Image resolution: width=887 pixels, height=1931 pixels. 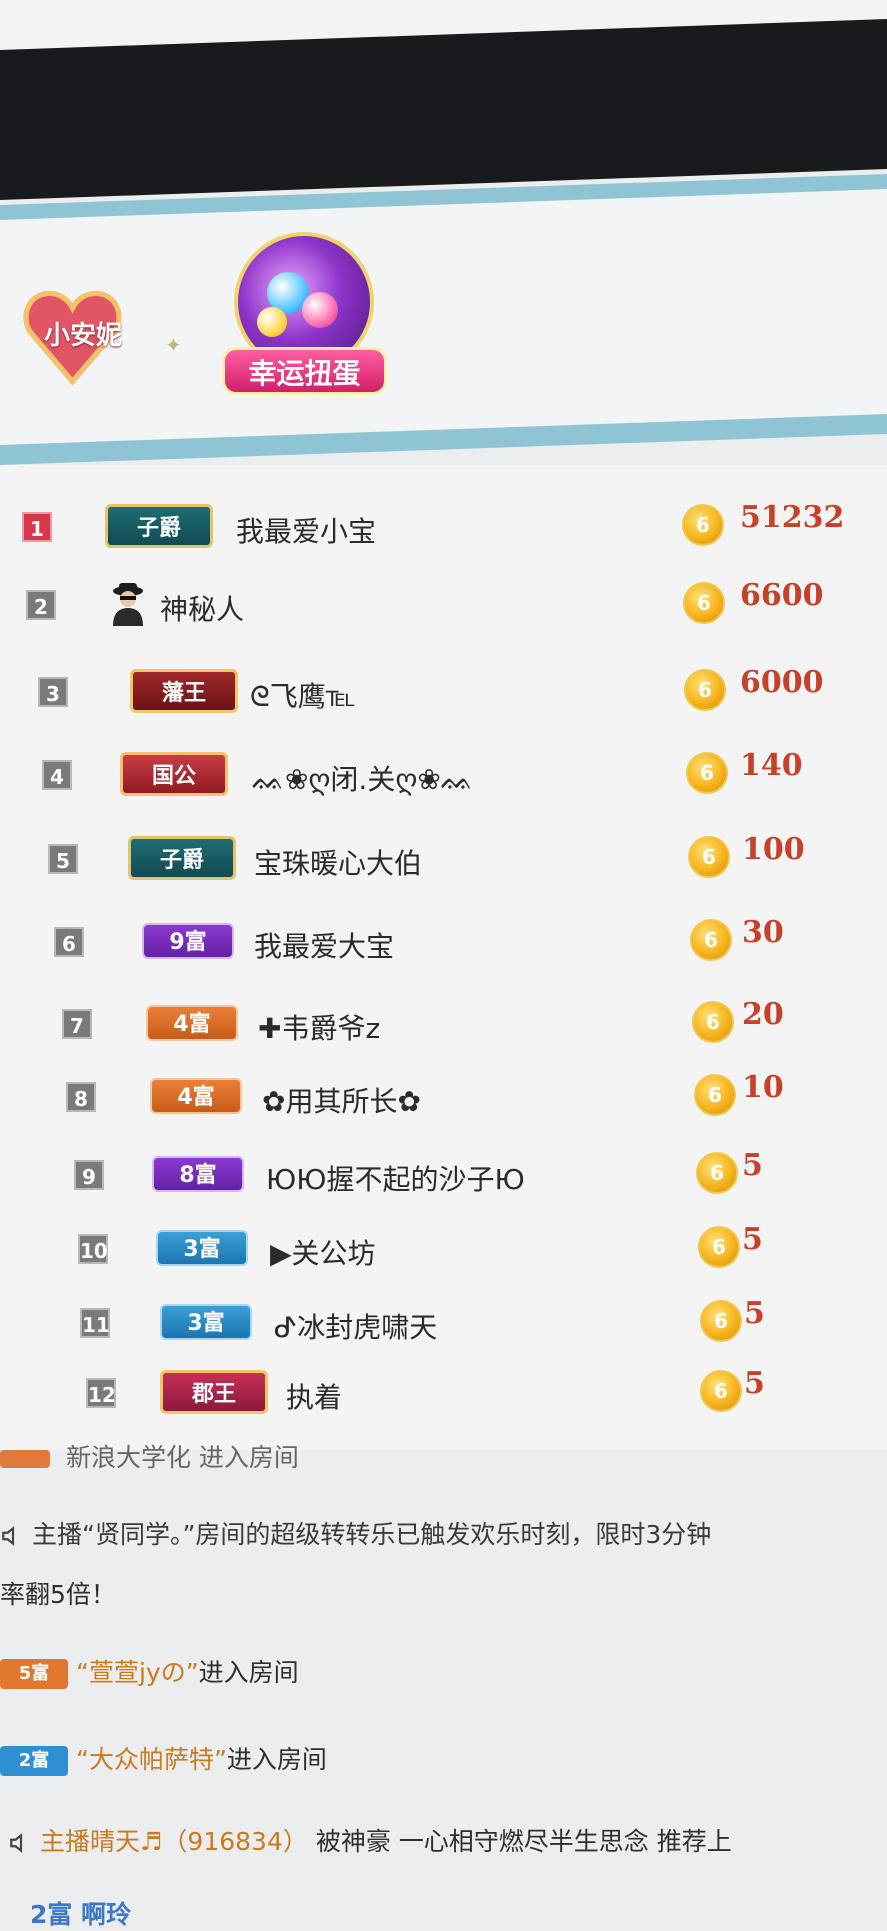 I want to click on rich-level-badge: 5富, so click(x=34, y=1674).